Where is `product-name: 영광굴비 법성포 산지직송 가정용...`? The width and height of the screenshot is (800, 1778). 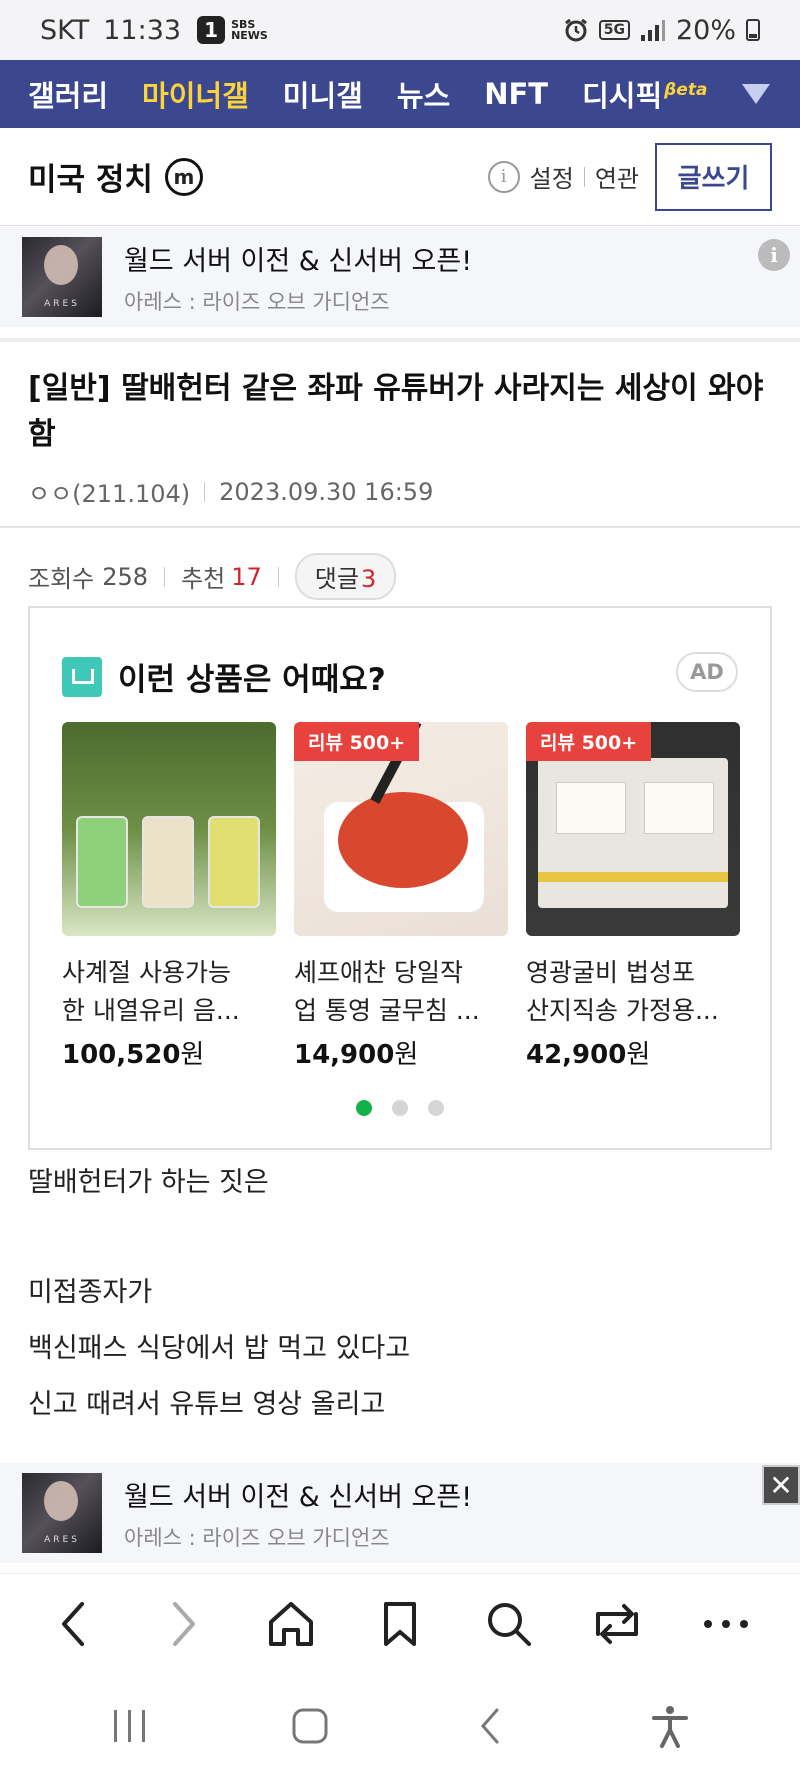
product-name: 영광굴비 법성포 산지직송 가정용... is located at coordinates (633, 992).